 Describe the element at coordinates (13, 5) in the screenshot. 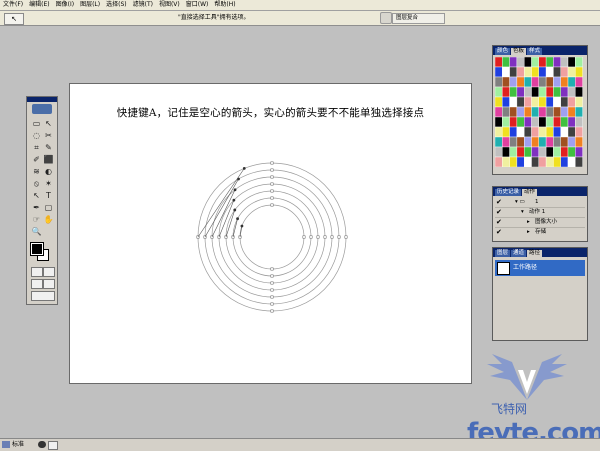

I see `menu-item-0: 文件(F)` at that location.